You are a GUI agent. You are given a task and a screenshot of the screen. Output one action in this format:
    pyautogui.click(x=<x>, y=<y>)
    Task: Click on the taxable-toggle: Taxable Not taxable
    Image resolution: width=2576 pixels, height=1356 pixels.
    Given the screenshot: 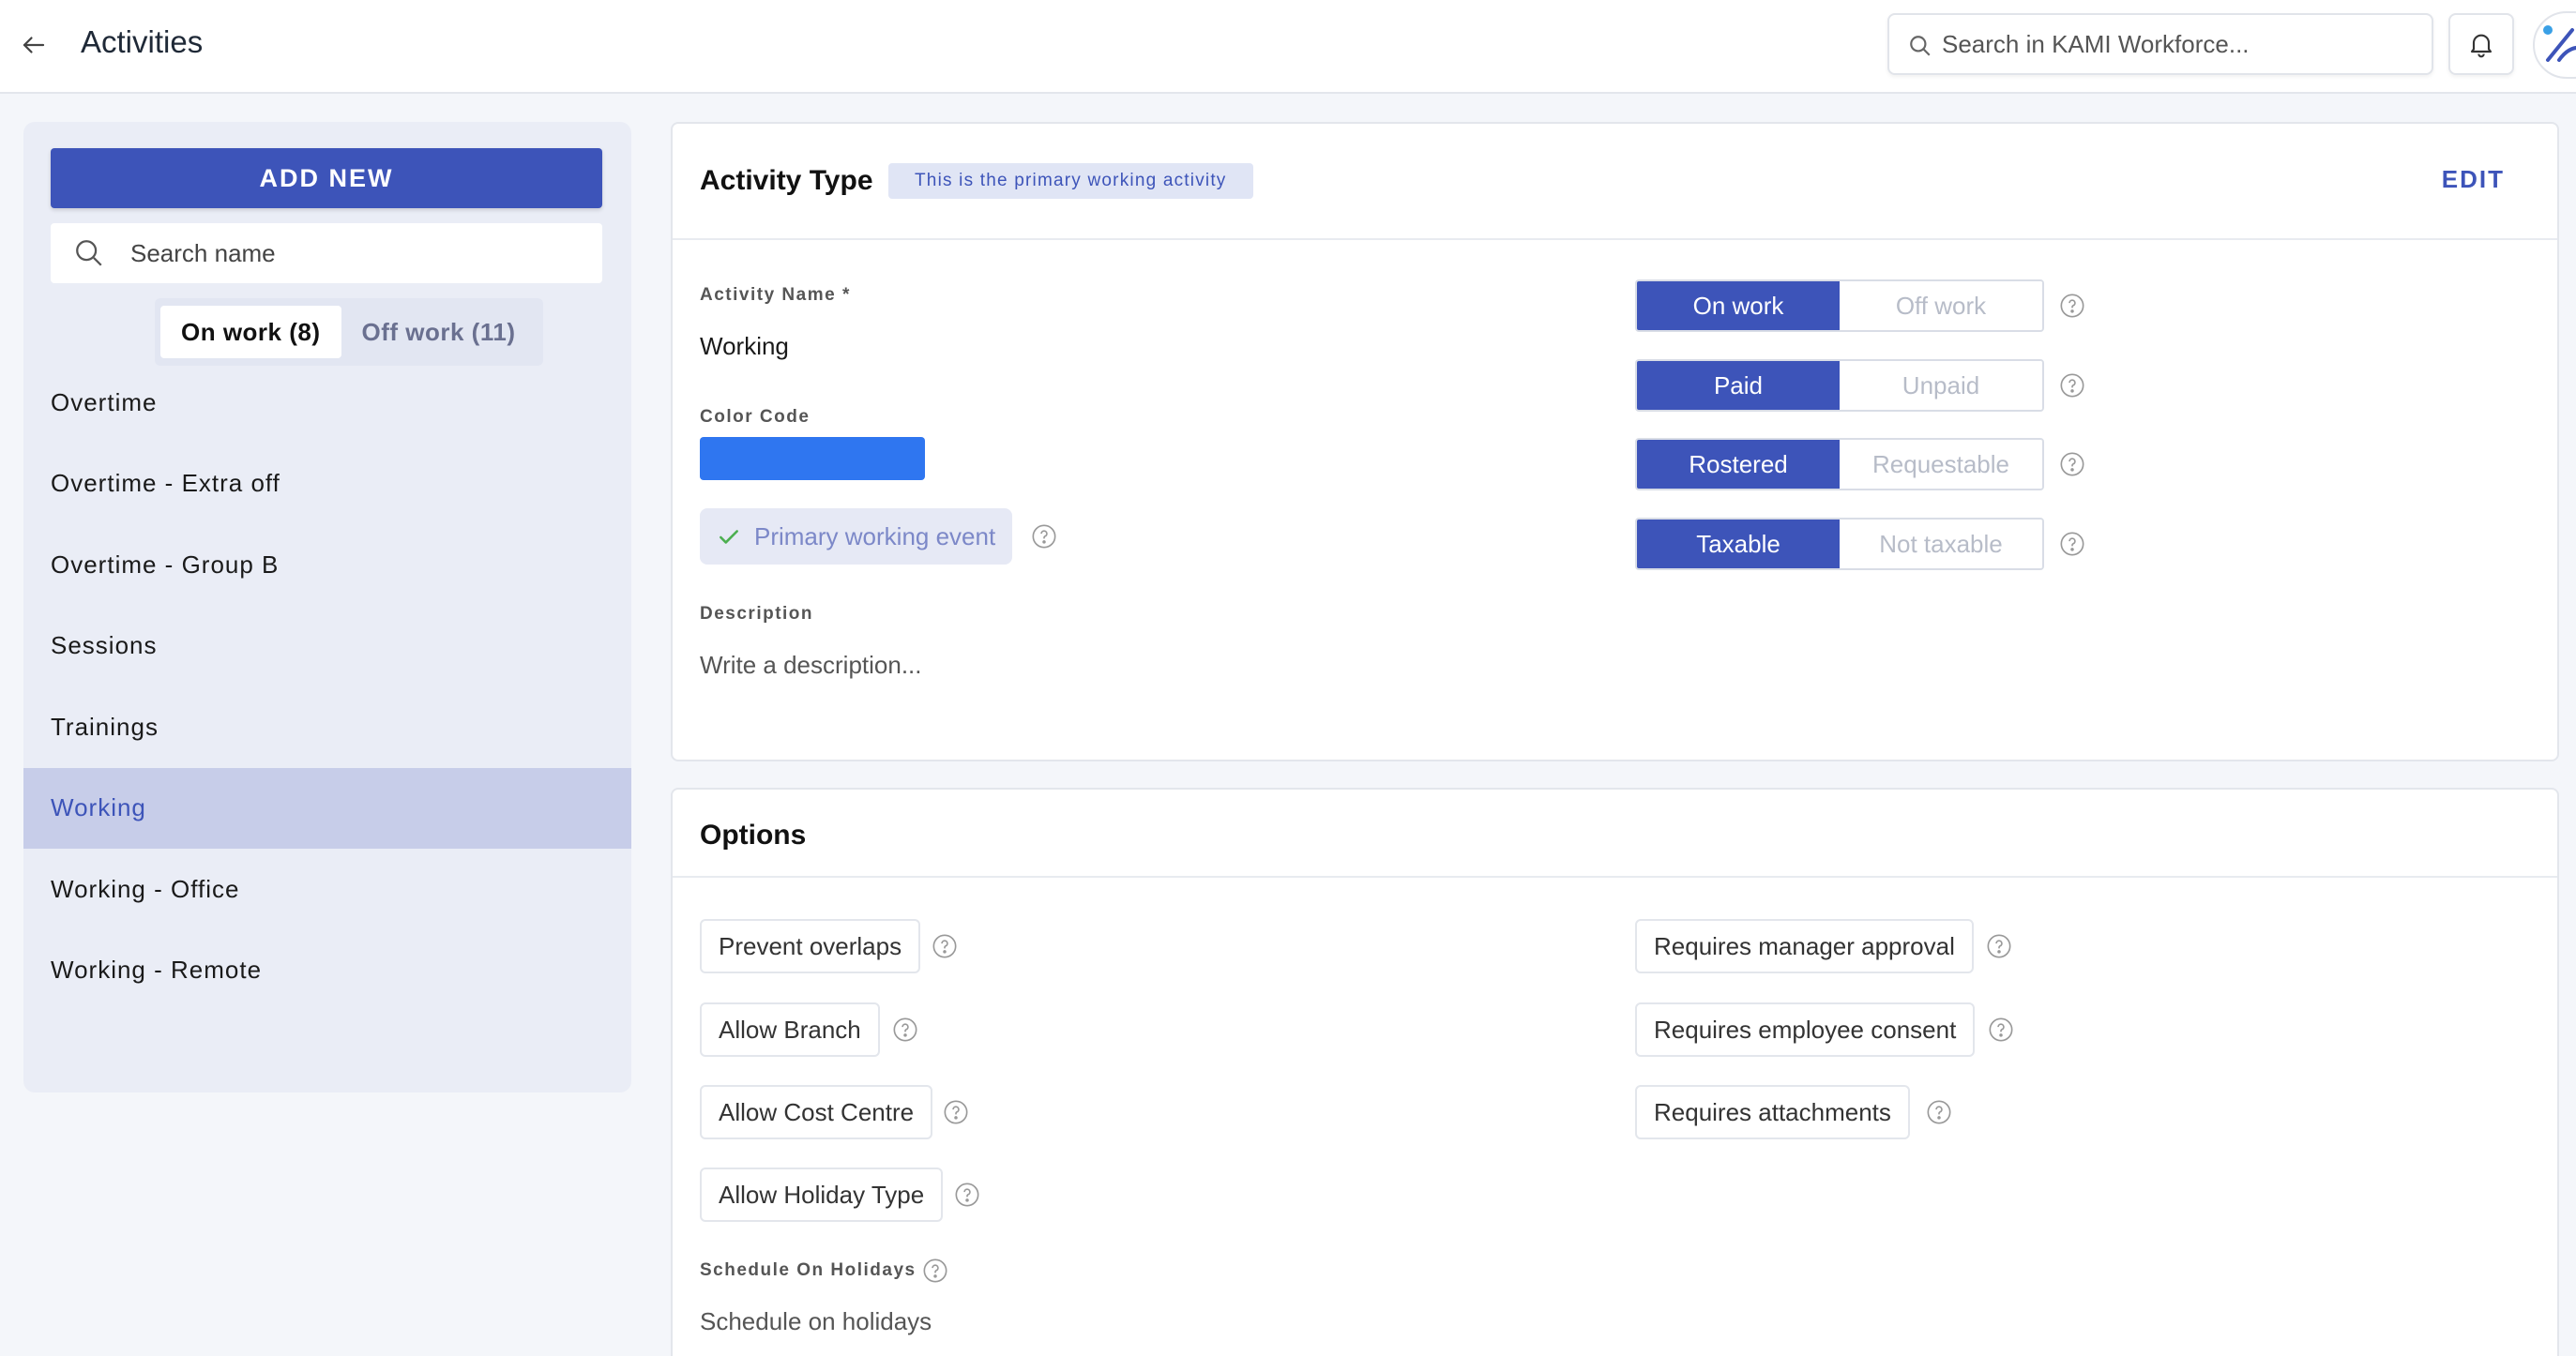 What is the action you would take?
    pyautogui.click(x=1839, y=544)
    